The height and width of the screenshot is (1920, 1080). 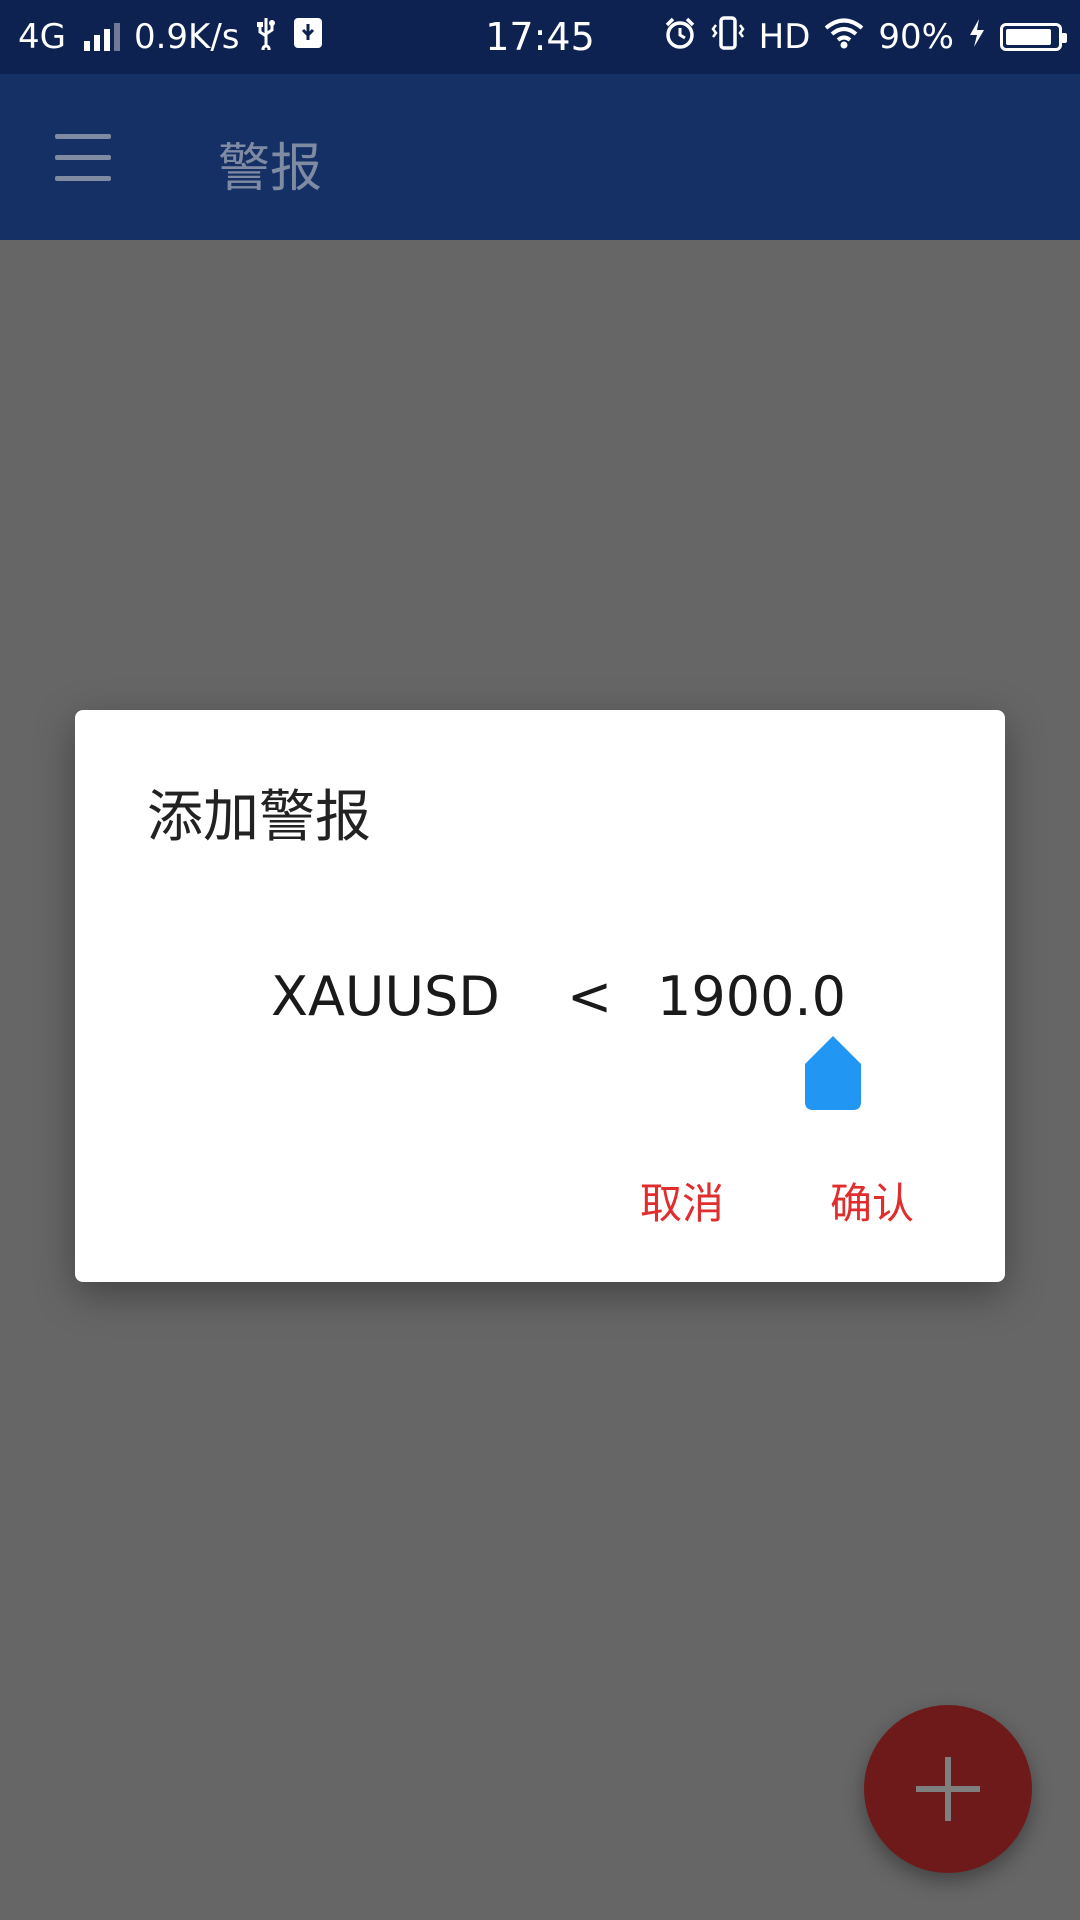 I want to click on status-bar: 4G 0.9K/s 17:45 HD 90%, so click(x=540, y=37).